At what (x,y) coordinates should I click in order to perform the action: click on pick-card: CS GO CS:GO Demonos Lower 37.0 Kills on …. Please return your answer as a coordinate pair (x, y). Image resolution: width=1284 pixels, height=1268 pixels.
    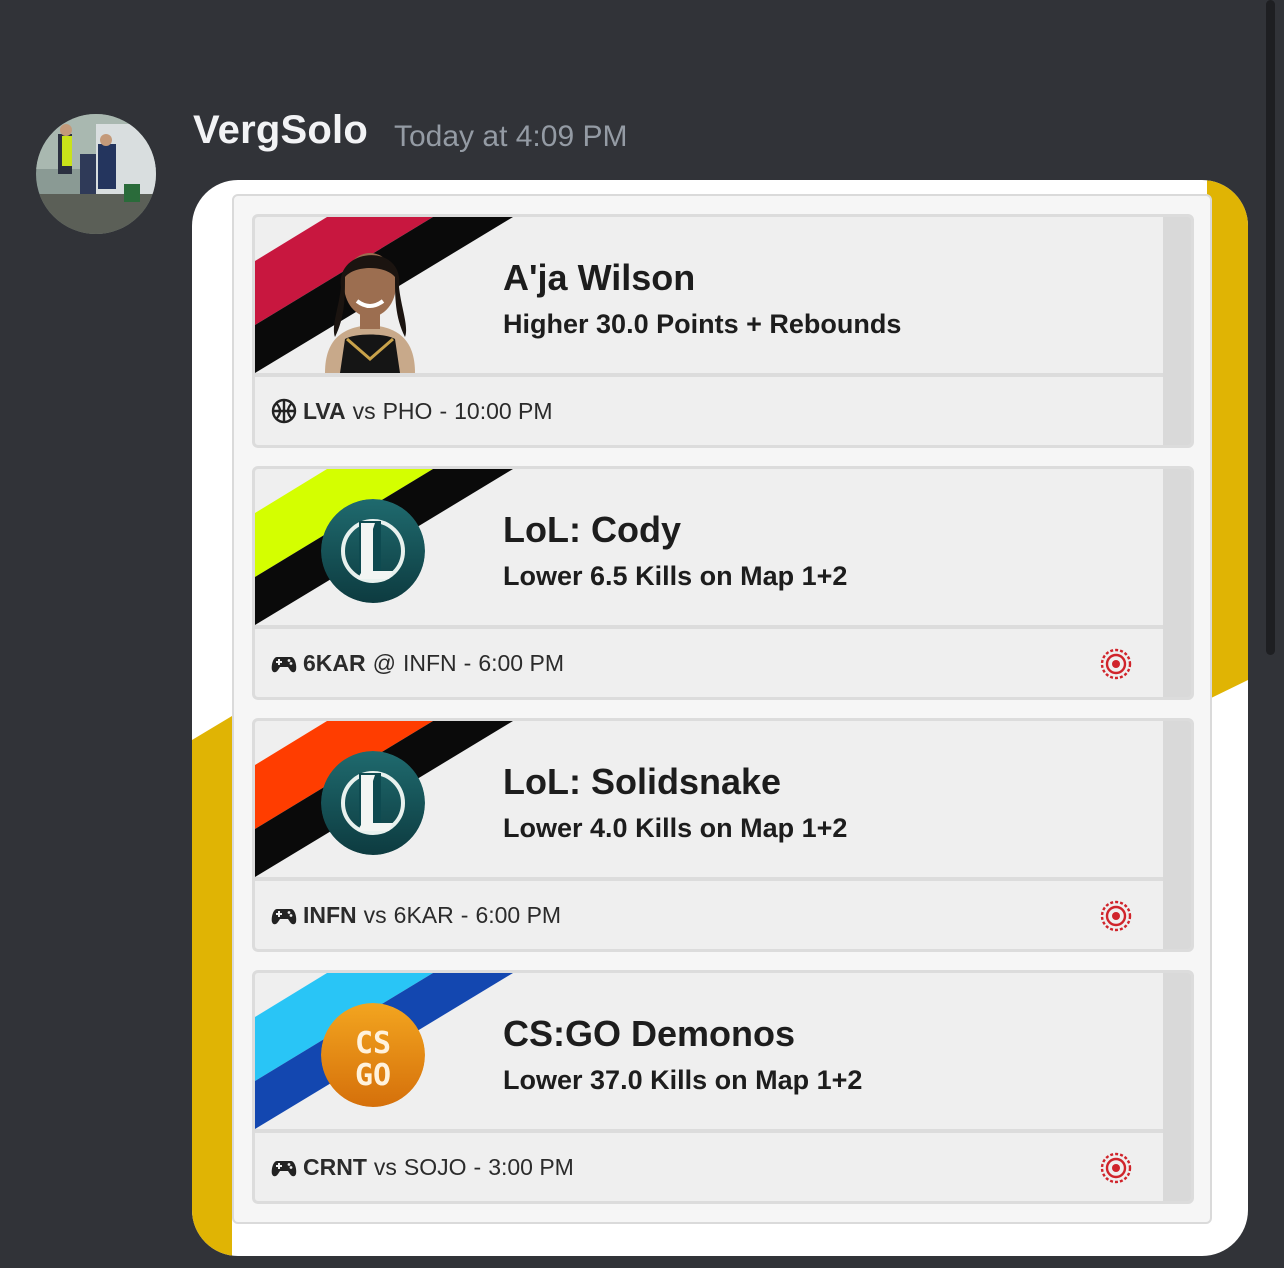
    Looking at the image, I should click on (723, 1087).